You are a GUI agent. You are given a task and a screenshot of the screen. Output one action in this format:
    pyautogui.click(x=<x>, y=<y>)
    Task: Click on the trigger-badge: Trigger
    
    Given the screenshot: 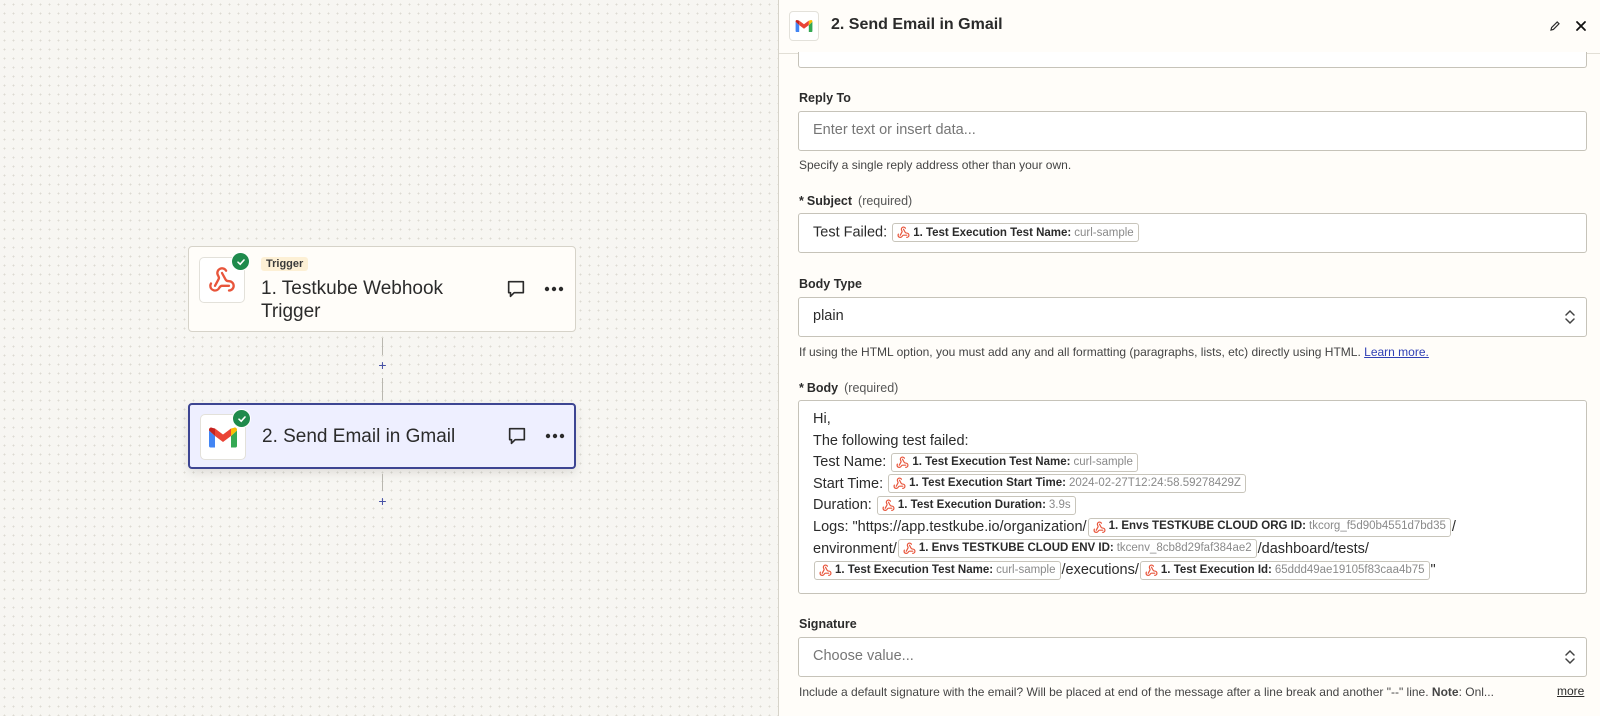 What is the action you would take?
    pyautogui.click(x=285, y=264)
    